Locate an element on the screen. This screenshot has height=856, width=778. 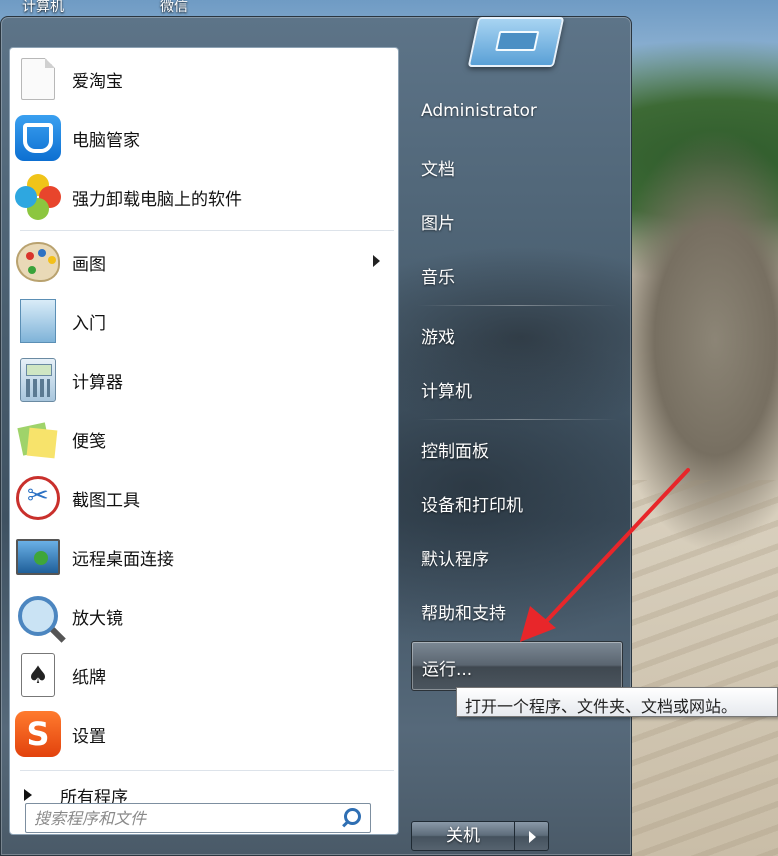
search-icon is located at coordinates (352, 818).